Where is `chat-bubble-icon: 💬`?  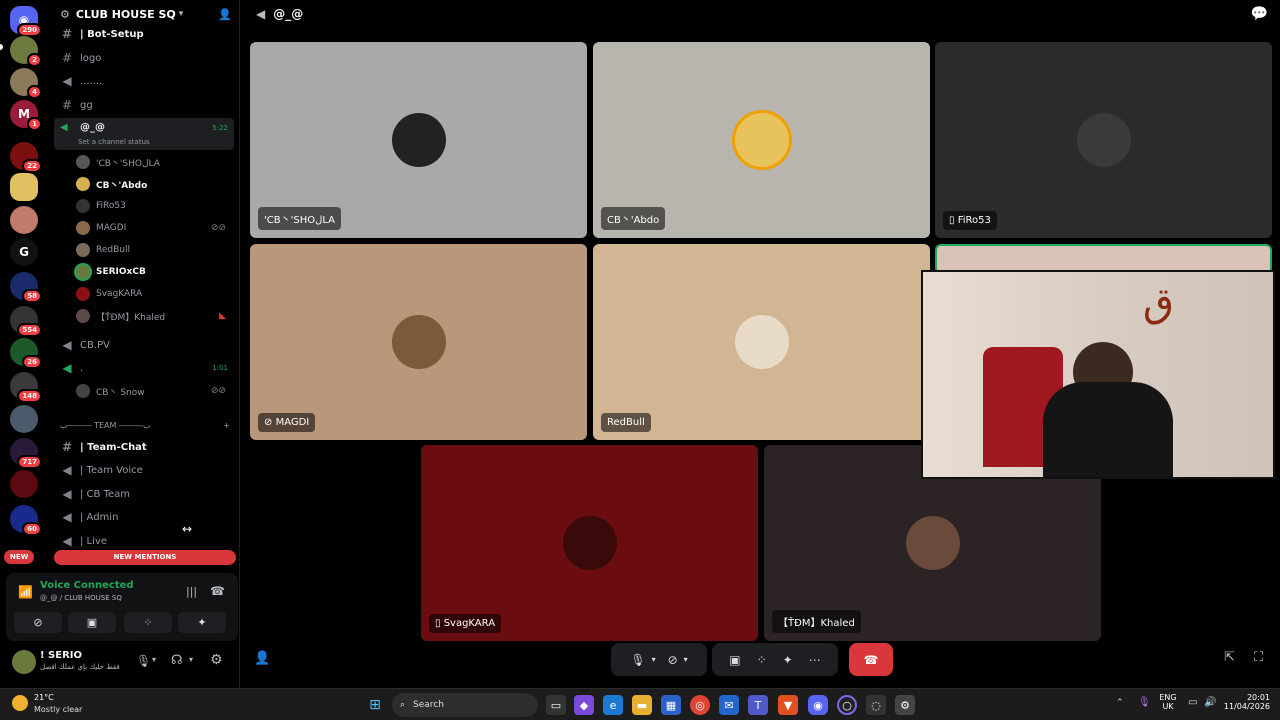
chat-bubble-icon: 💬 is located at coordinates (1259, 14).